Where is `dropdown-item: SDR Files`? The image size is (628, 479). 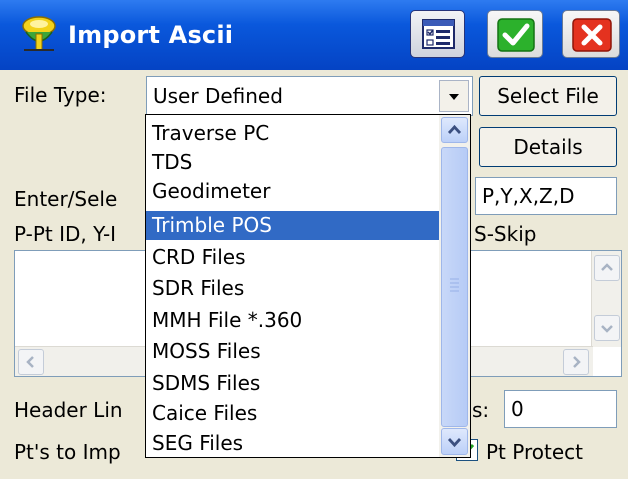
dropdown-item: SDR Files is located at coordinates (292, 288).